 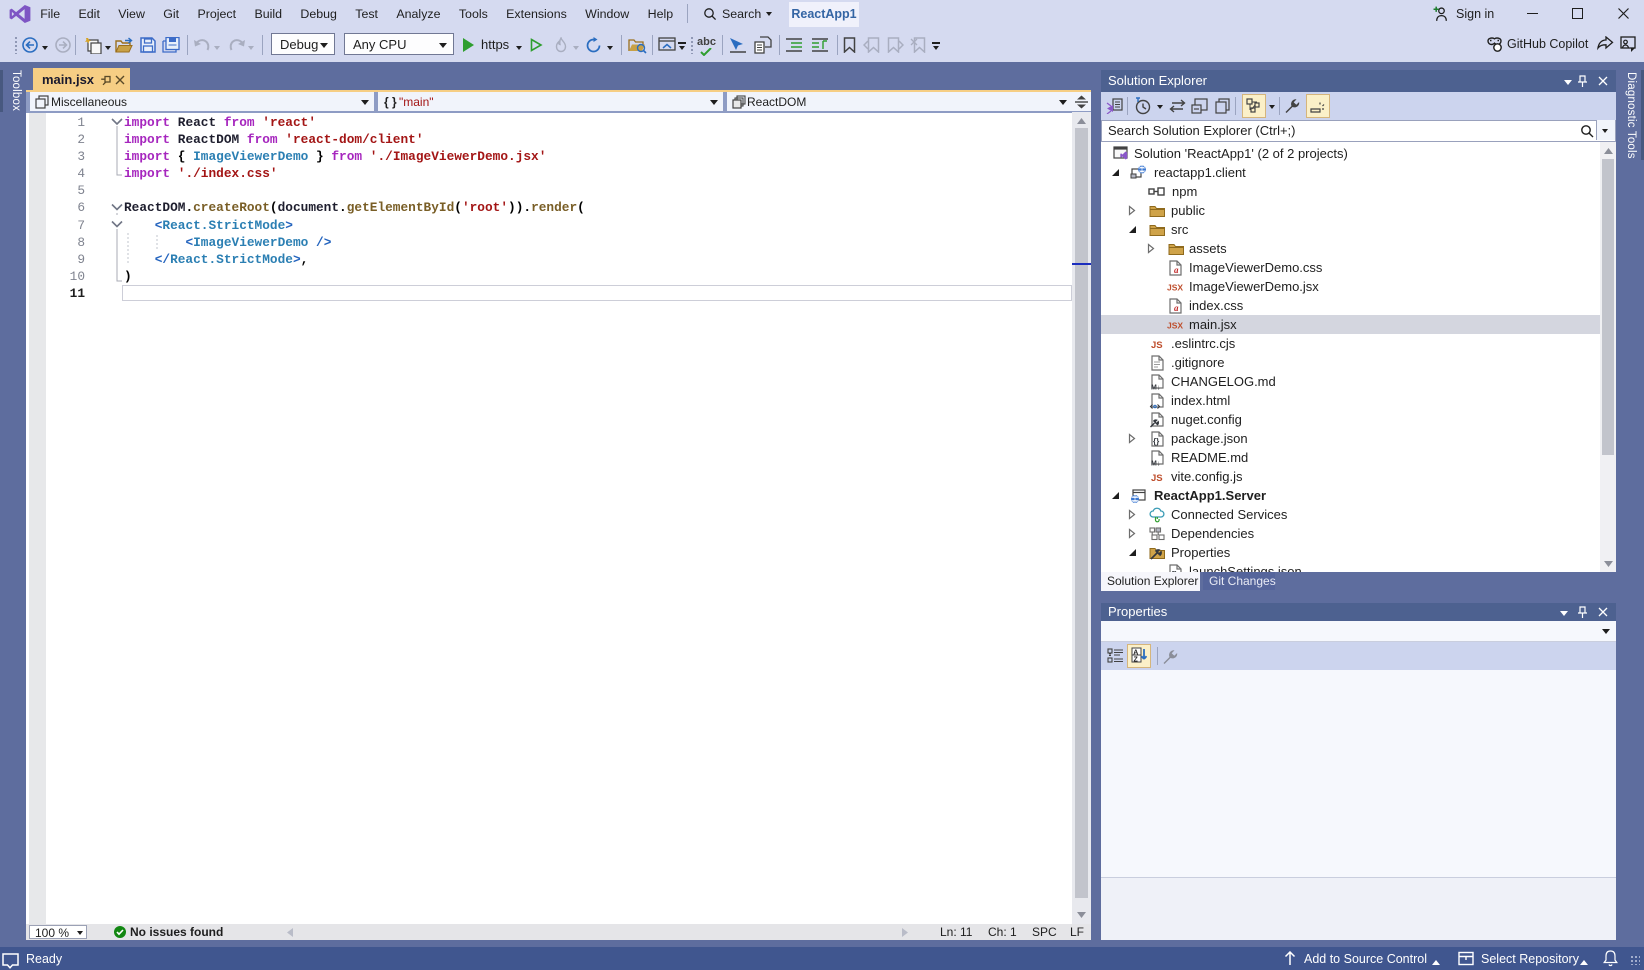 What do you see at coordinates (1136, 660) in the screenshot?
I see `svg-text: Z` at bounding box center [1136, 660].